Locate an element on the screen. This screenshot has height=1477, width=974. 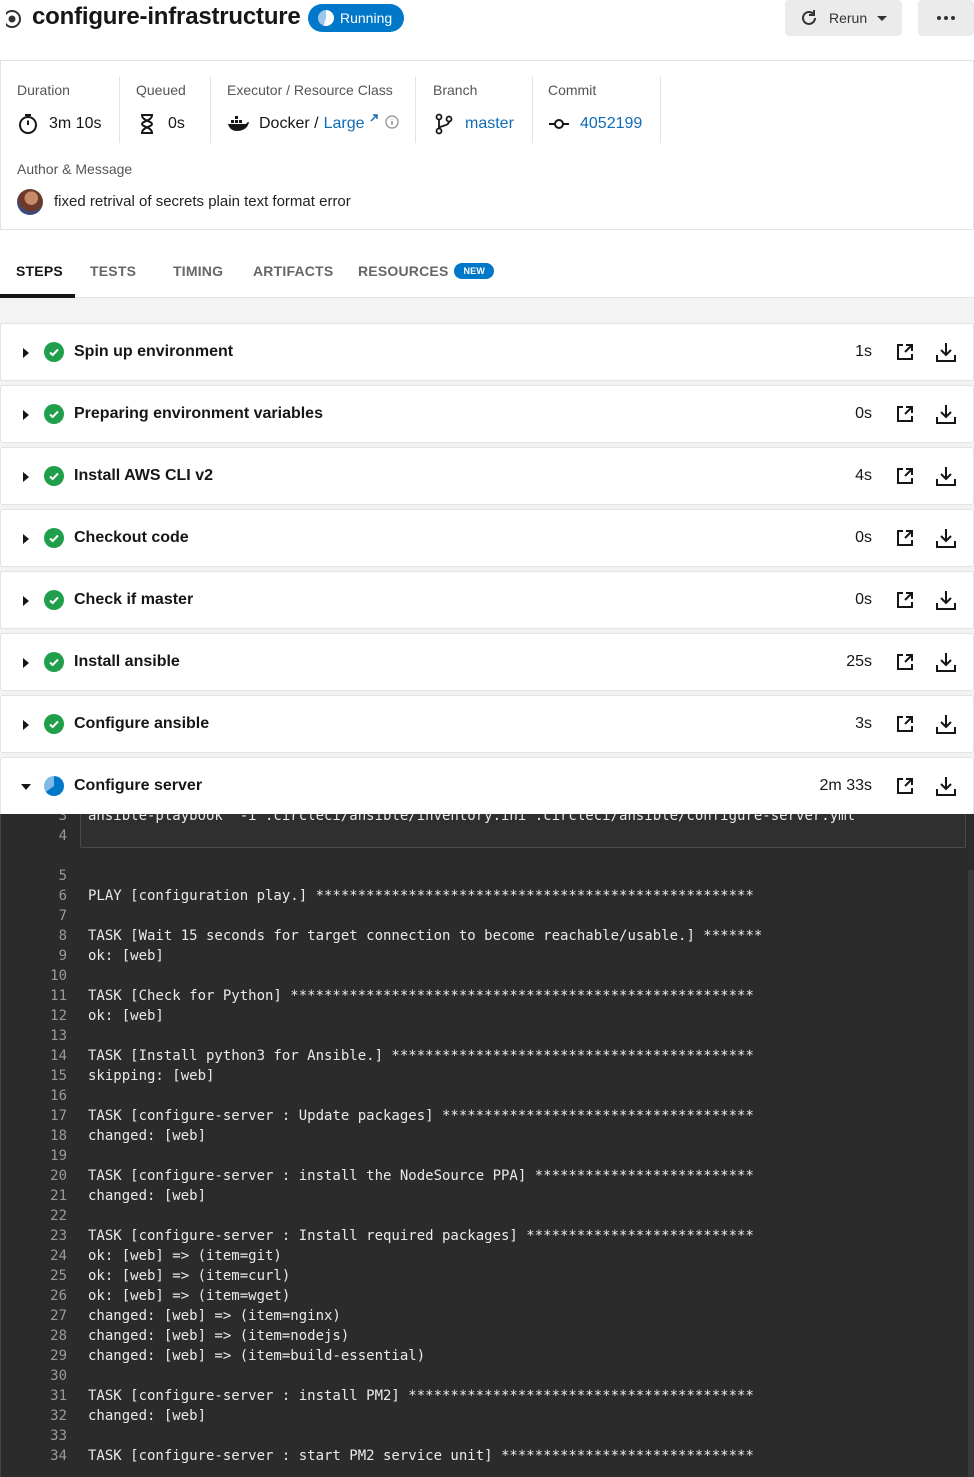
log-line: 33 is located at coordinates (487, 1438).